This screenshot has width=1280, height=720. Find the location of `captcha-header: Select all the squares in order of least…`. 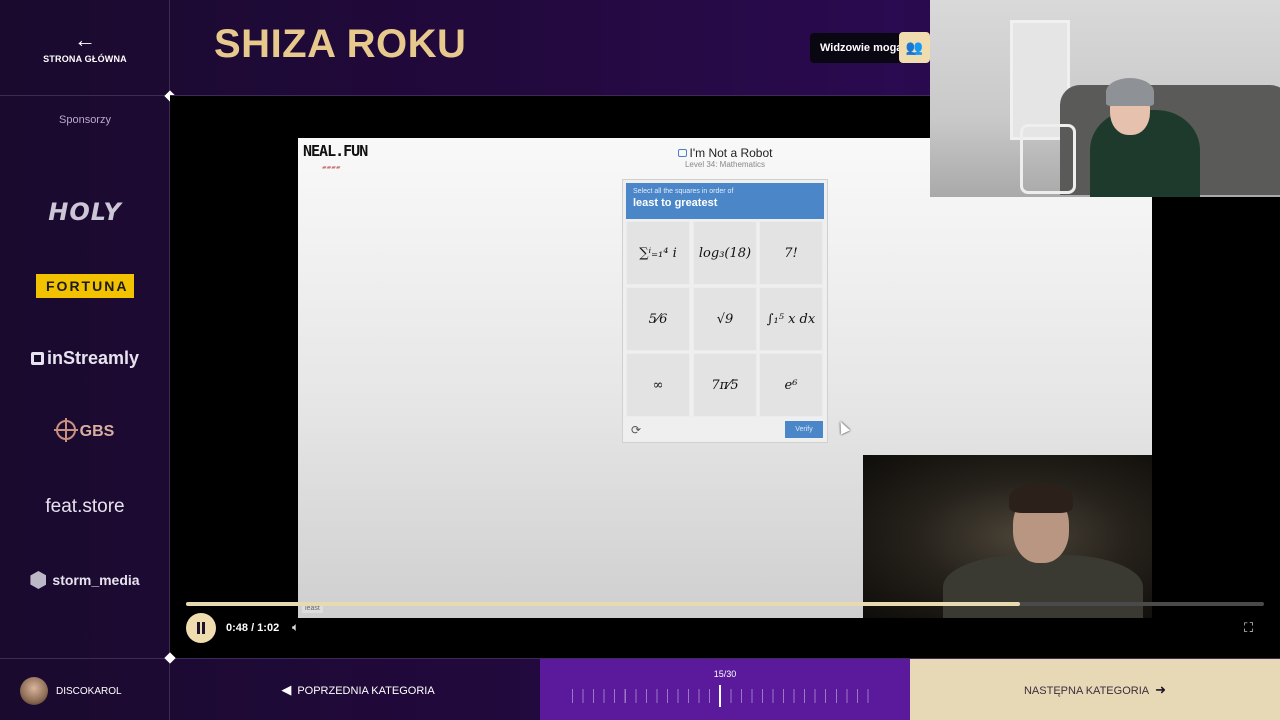

captcha-header: Select all the squares in order of least… is located at coordinates (725, 201).